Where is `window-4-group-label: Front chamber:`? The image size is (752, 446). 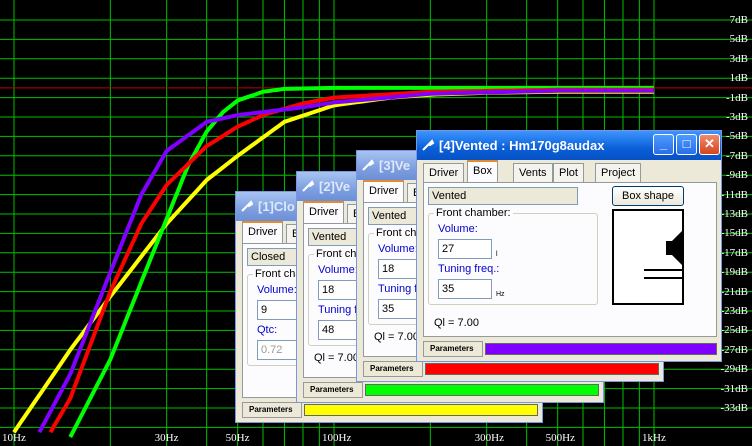
window-4-group-label: Front chamber: is located at coordinates (473, 213).